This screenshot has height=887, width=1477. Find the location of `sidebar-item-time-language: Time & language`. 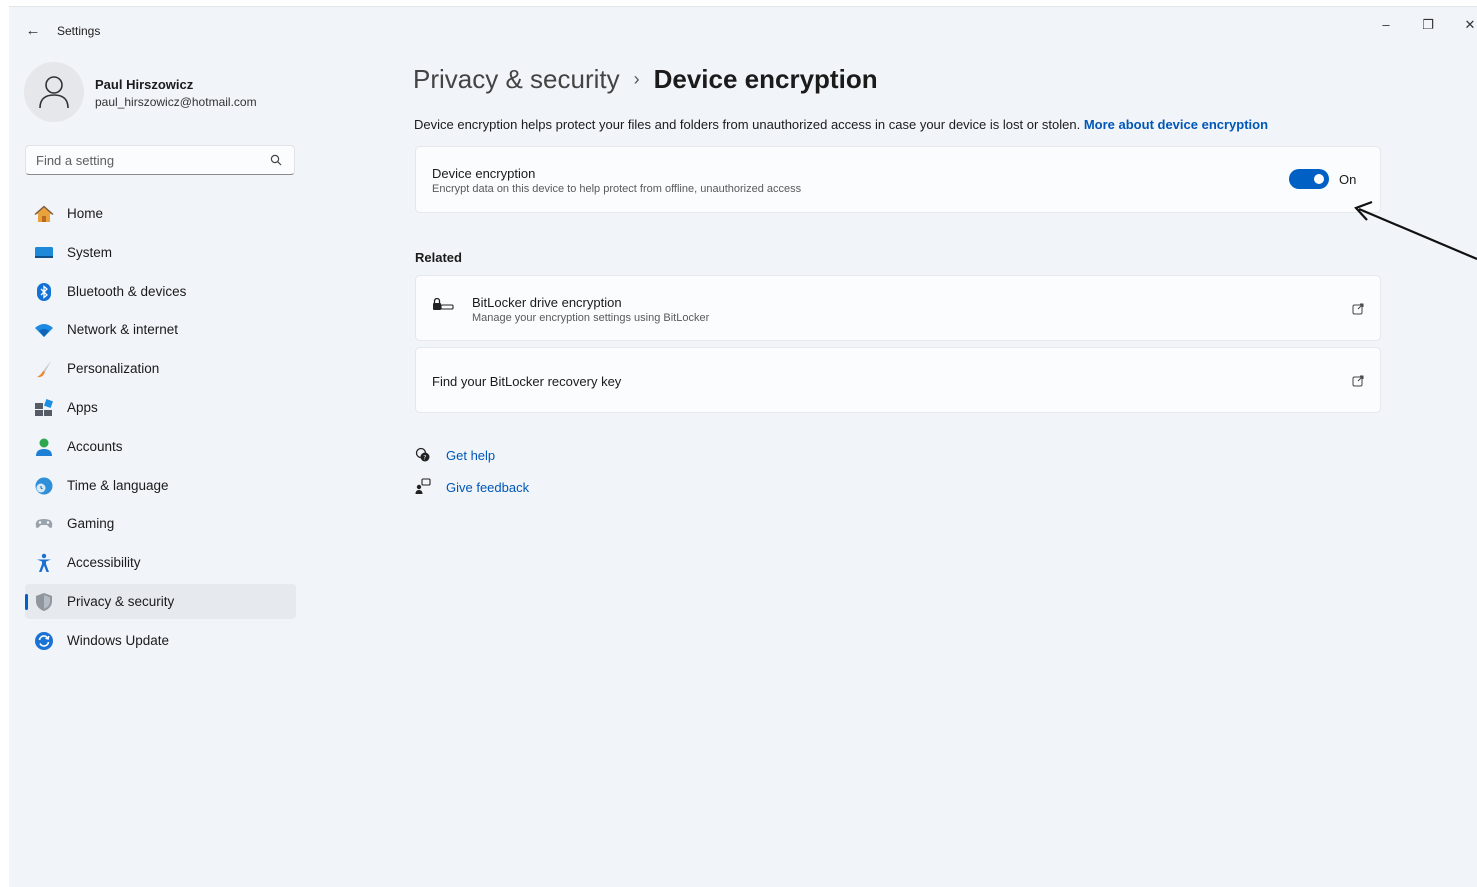

sidebar-item-time-language: Time & language is located at coordinates (160, 485).